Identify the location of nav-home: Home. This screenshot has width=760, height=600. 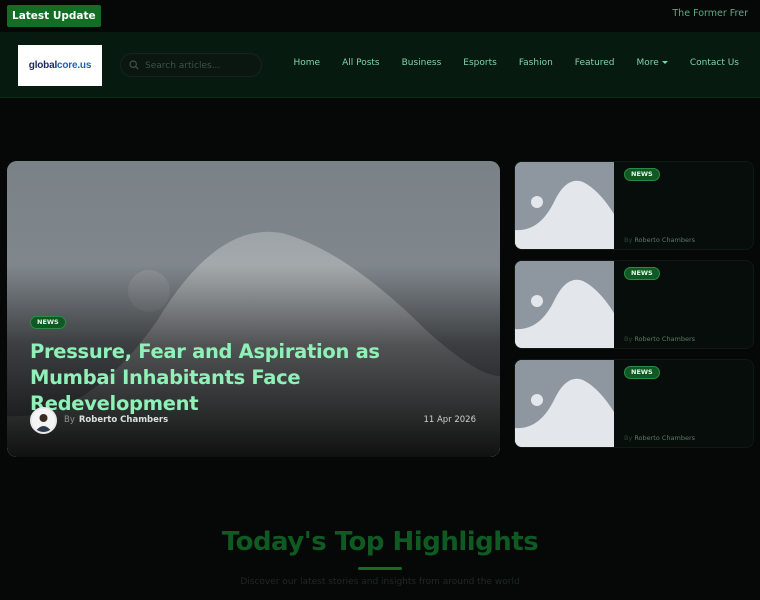
(306, 63).